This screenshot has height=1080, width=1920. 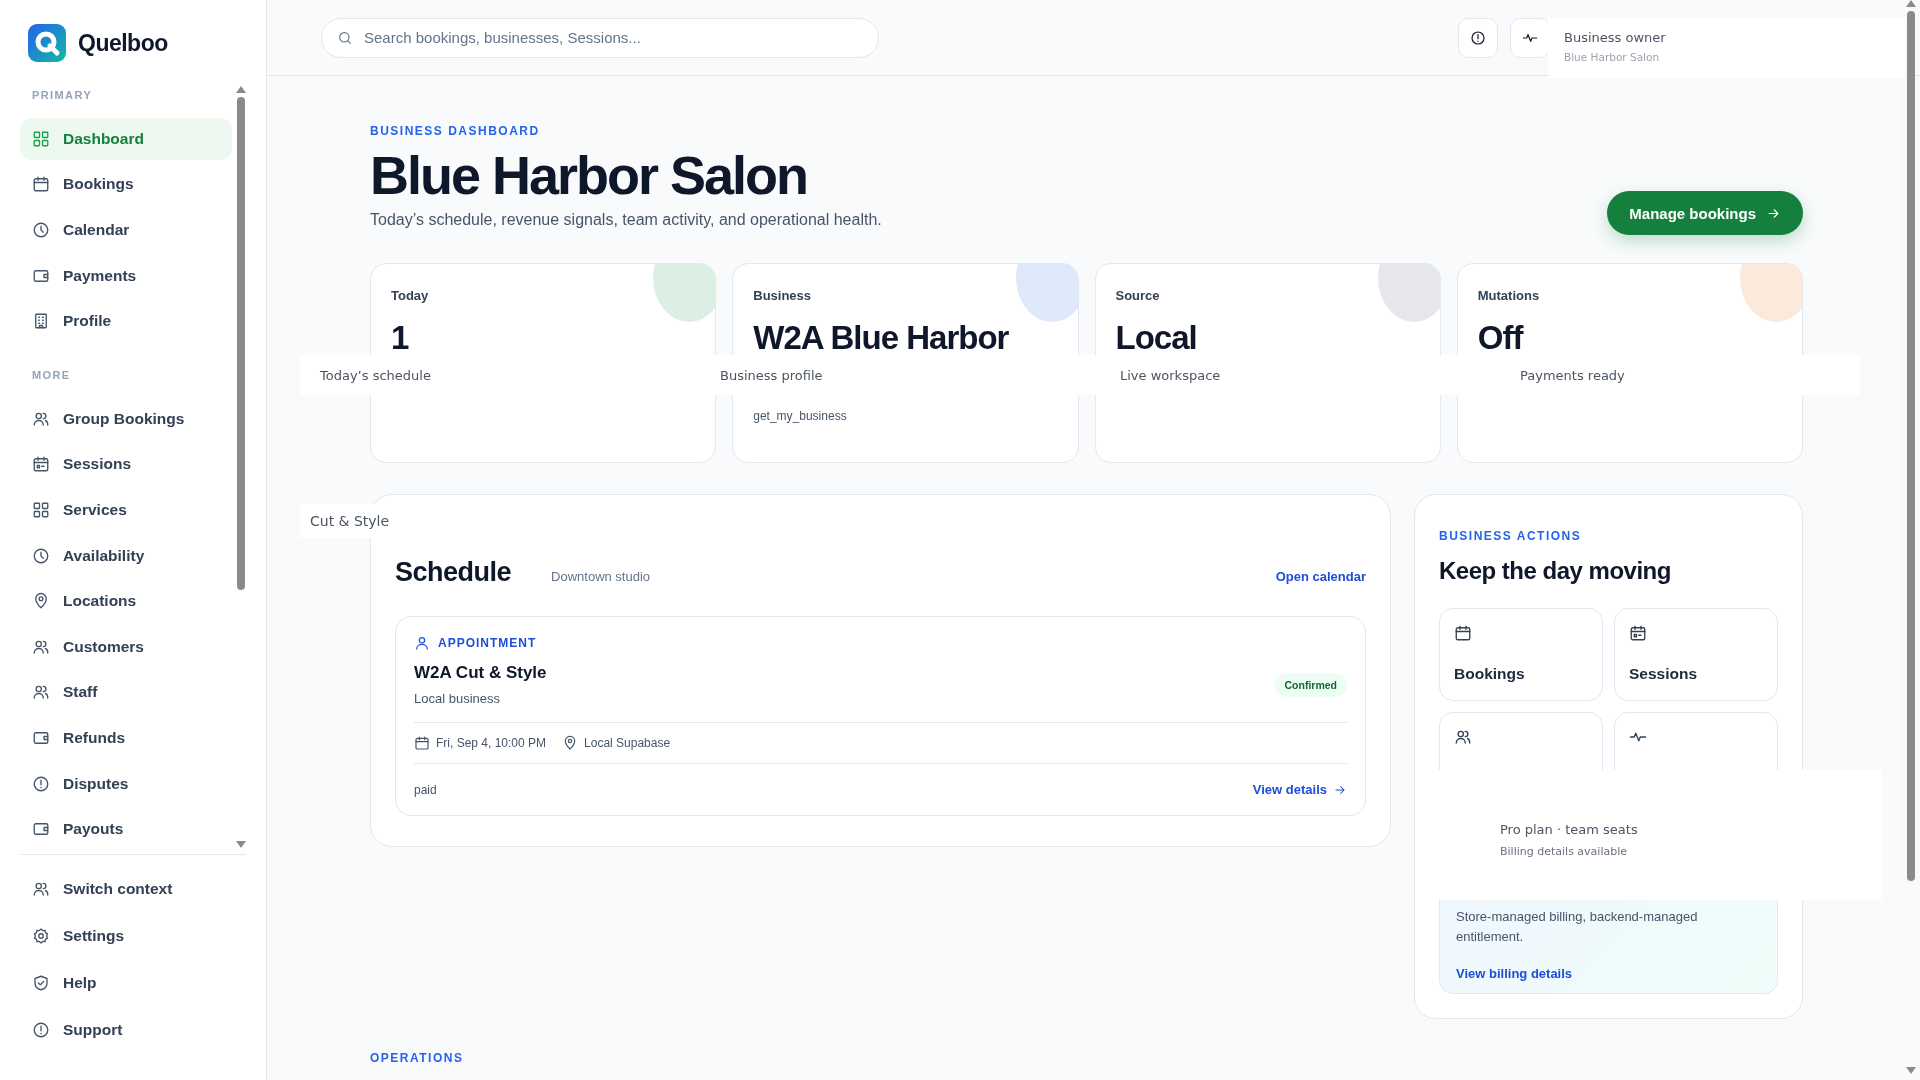 I want to click on stat-value: Local, so click(x=1156, y=338).